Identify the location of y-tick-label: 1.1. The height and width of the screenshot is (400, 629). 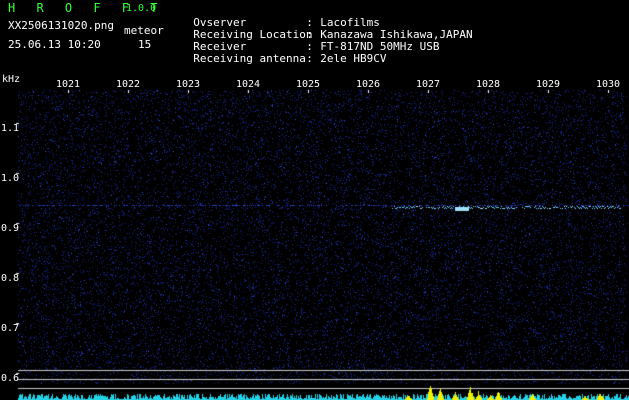
(10, 128).